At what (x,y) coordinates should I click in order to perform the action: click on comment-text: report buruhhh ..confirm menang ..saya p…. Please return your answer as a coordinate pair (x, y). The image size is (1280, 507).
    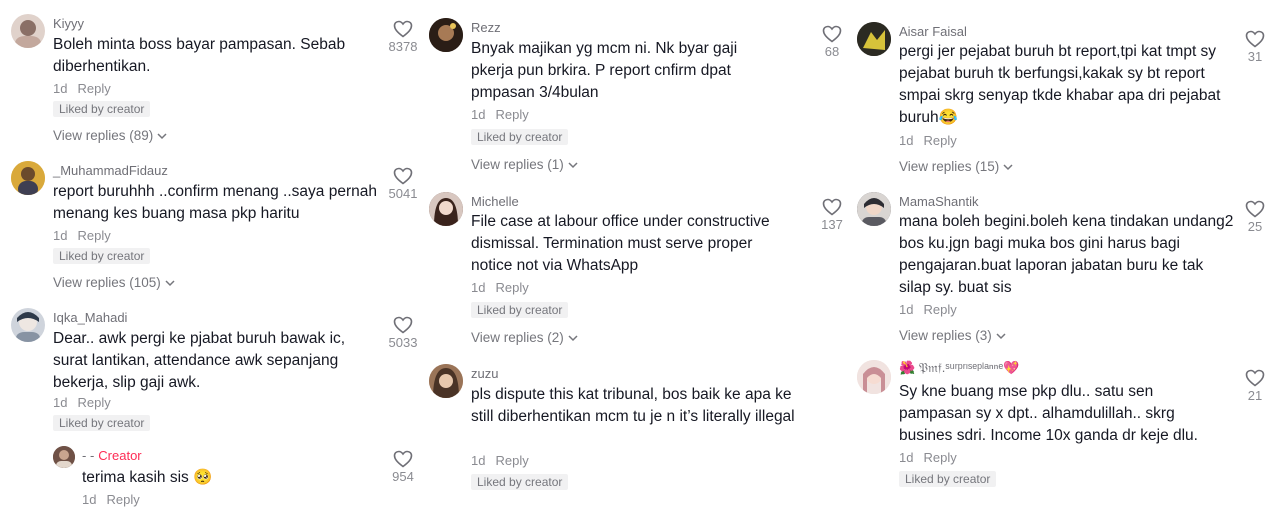
    Looking at the image, I should click on (215, 202).